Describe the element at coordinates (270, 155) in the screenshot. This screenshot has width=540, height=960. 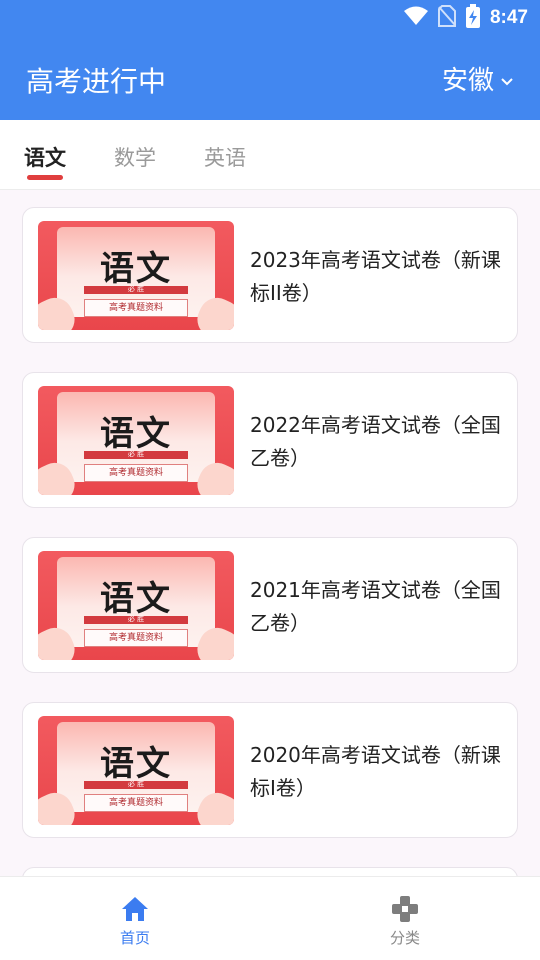
I see `subject-tabs: 语文 数学 英语` at that location.